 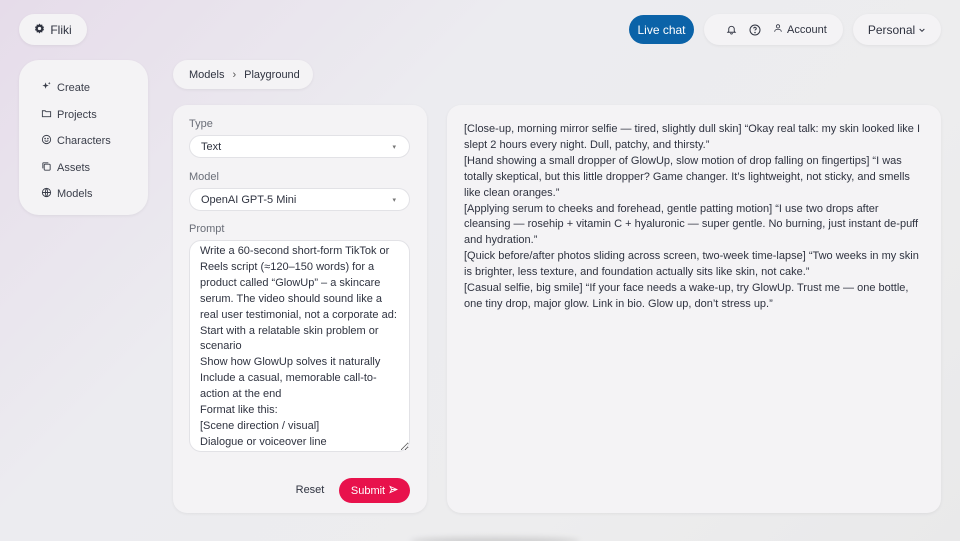 I want to click on account-button: Account, so click(x=800, y=29).